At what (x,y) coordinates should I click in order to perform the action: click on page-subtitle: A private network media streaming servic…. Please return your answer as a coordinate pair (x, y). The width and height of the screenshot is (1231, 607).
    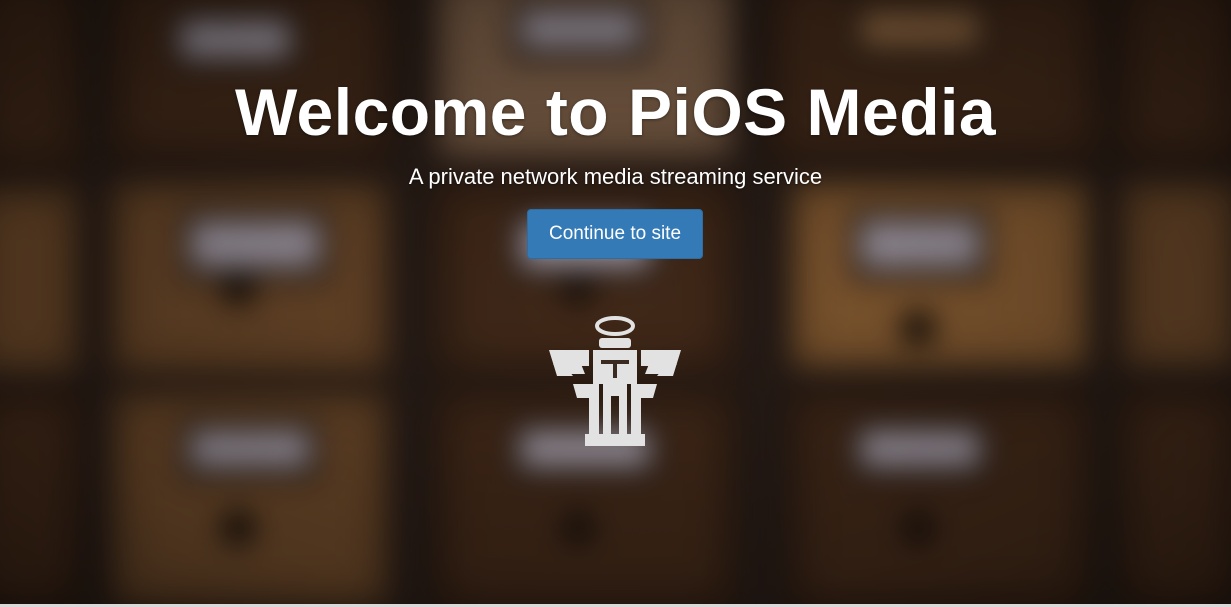
    Looking at the image, I should click on (615, 176).